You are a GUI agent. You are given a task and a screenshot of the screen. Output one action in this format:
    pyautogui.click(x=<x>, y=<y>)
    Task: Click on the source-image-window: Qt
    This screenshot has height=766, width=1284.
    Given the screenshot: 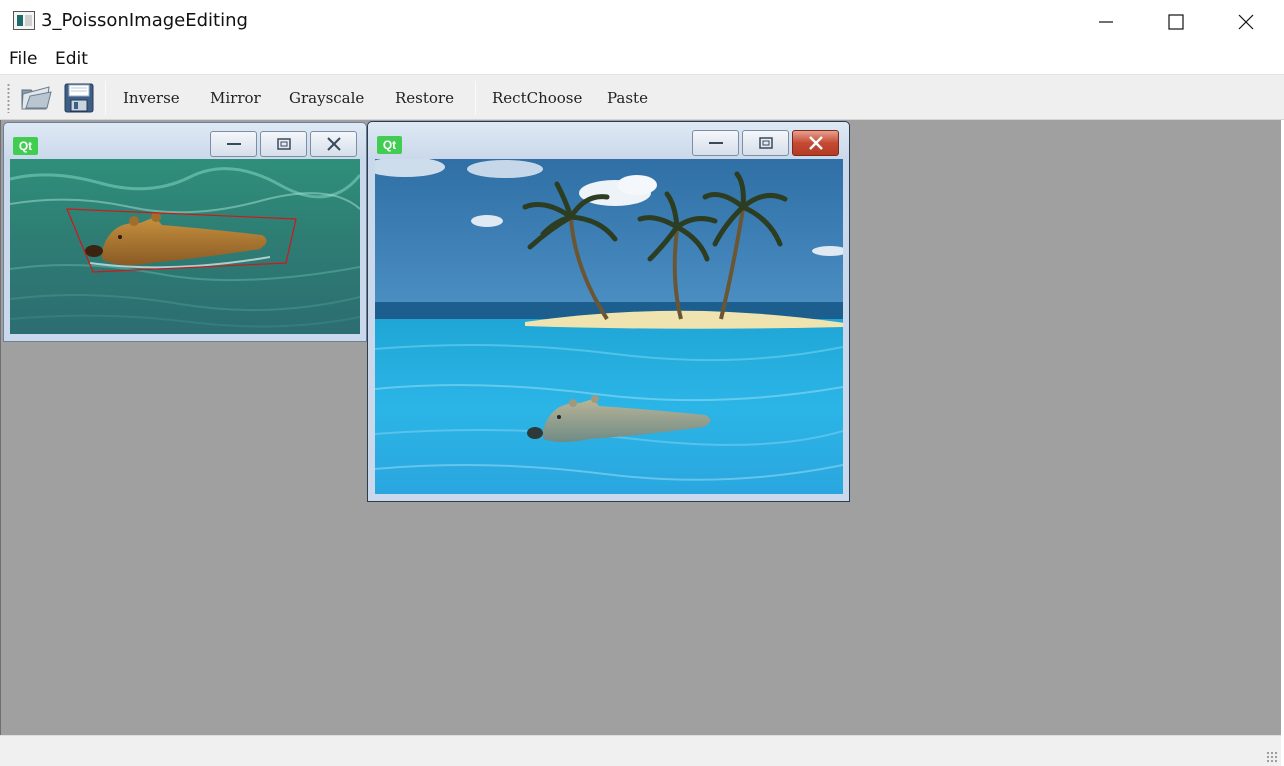 What is the action you would take?
    pyautogui.click(x=185, y=232)
    